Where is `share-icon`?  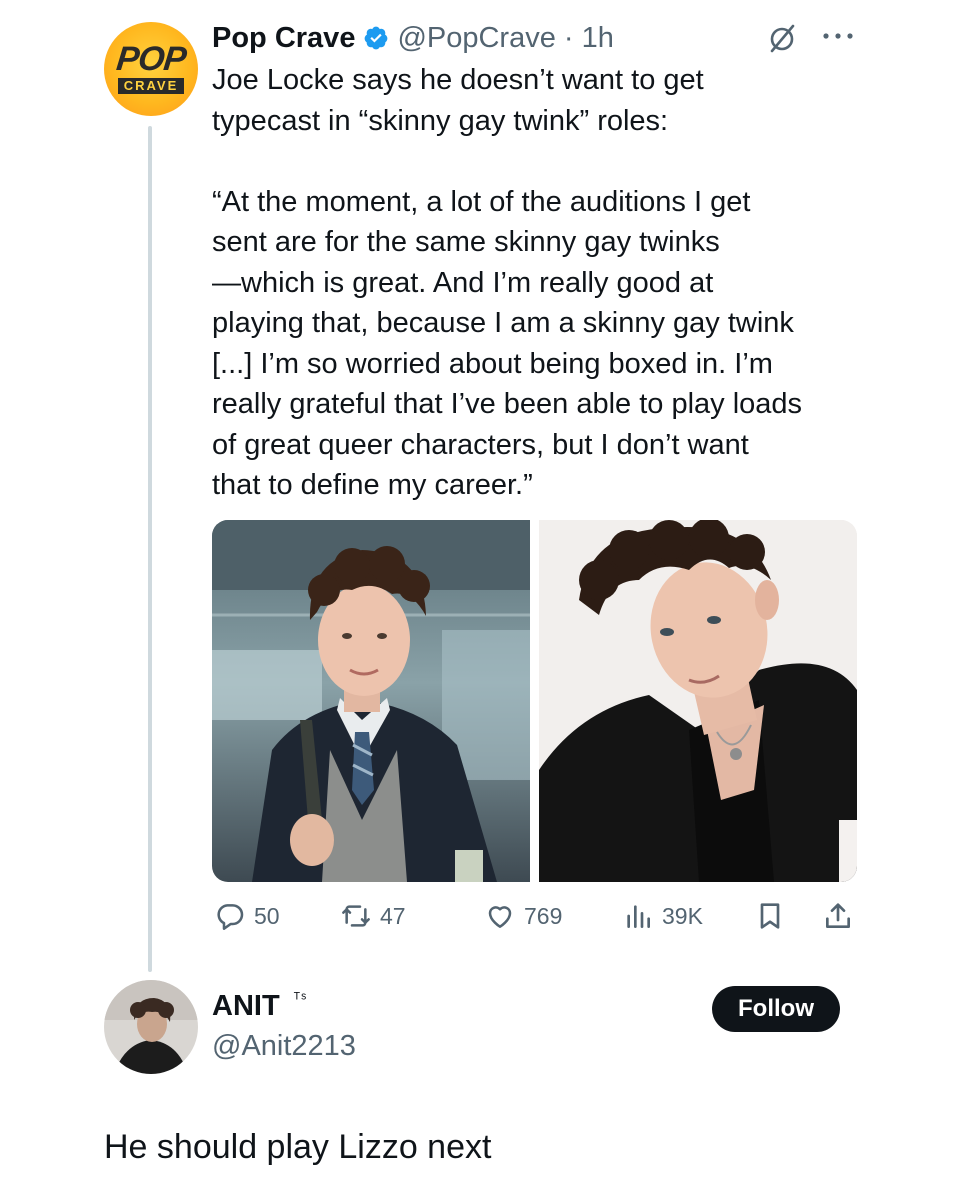
share-icon is located at coordinates (838, 915).